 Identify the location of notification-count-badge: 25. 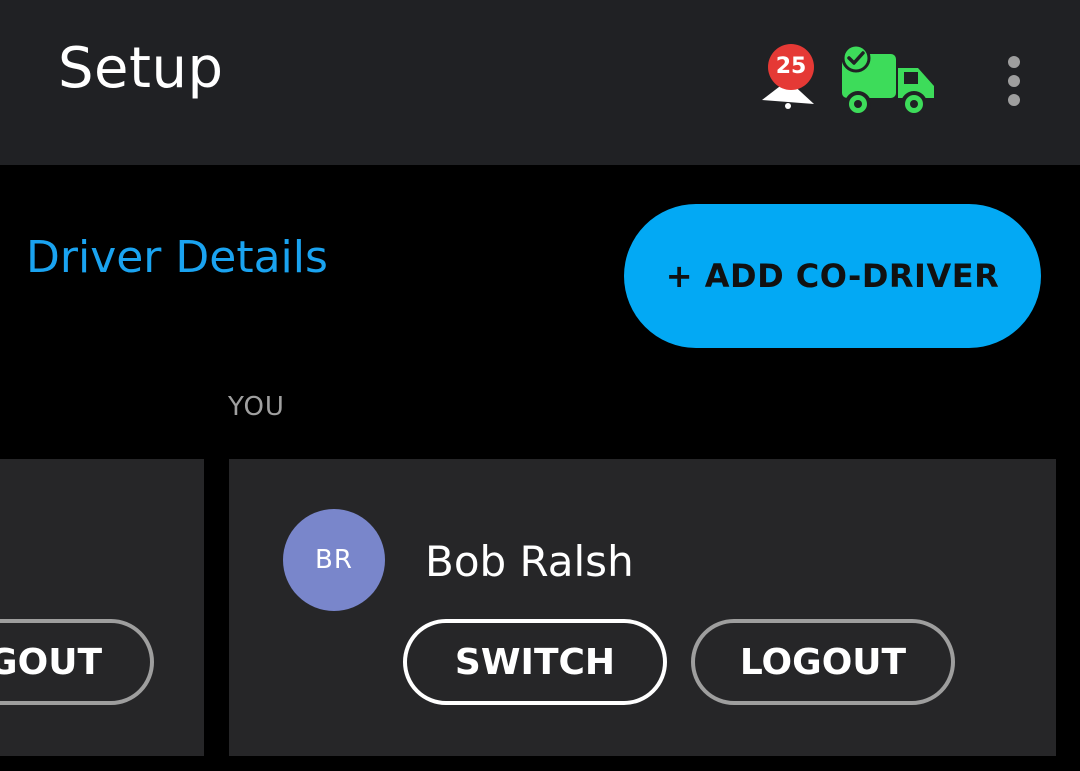
(791, 67).